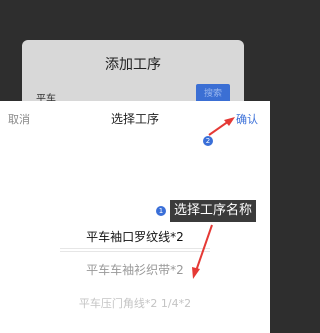 This screenshot has height=333, width=320. Describe the element at coordinates (133, 65) in the screenshot. I see `dialog-title: 添加工序` at that location.